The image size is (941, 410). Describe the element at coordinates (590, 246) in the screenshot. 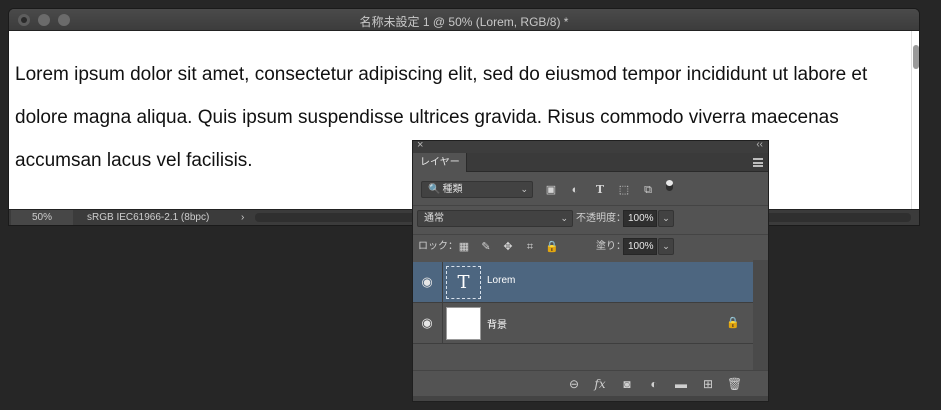

I see `lock-row: ロック： ▦ ✎ ✥ ⌗ 🔒 塗り： 100% ⌄` at that location.